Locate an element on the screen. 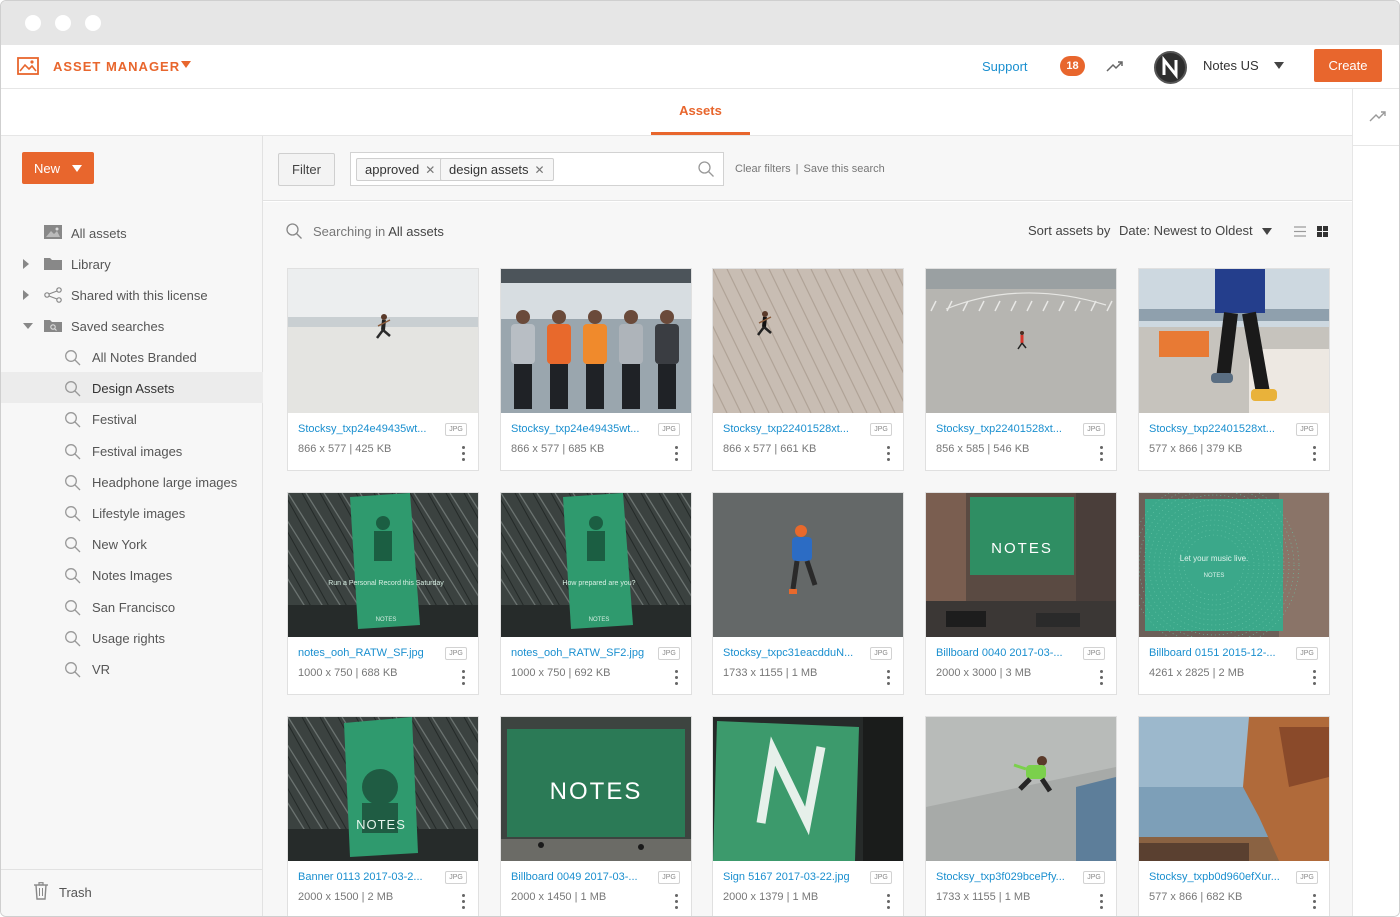  asset-name: Sign 5167 2017-03-22.jpg is located at coordinates (791, 877).